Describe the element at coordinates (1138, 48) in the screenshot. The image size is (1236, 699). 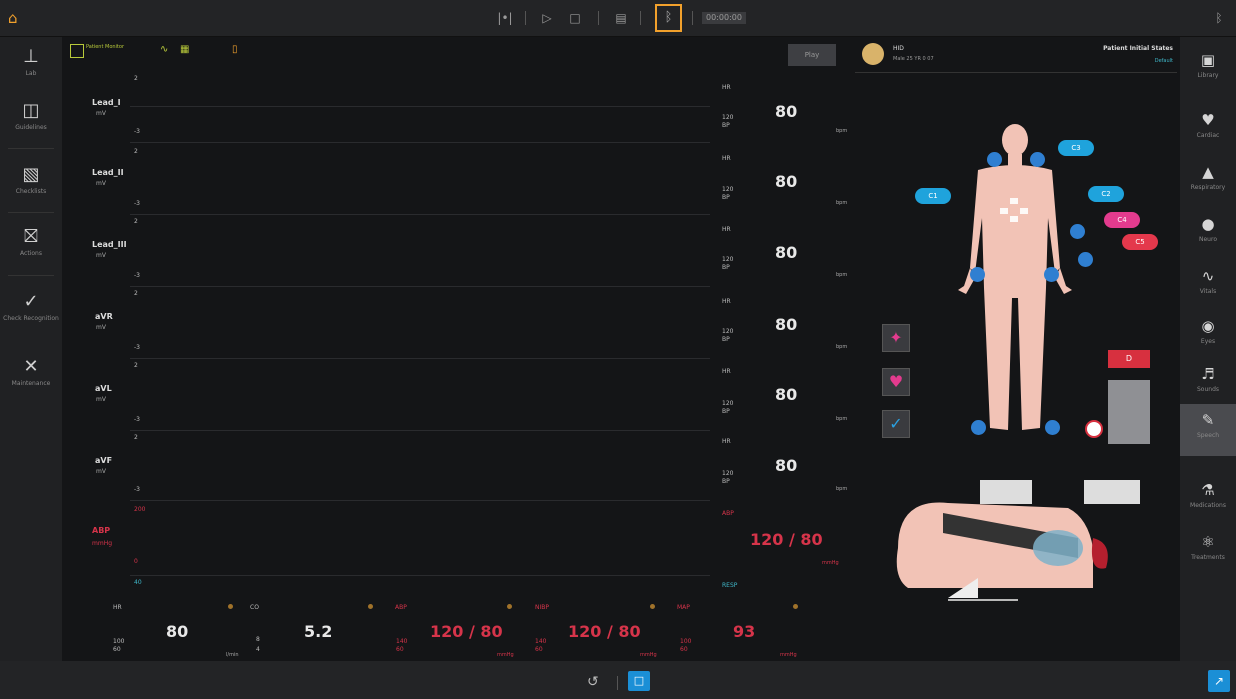
I see `patient-status-title: Patient Initial States` at that location.